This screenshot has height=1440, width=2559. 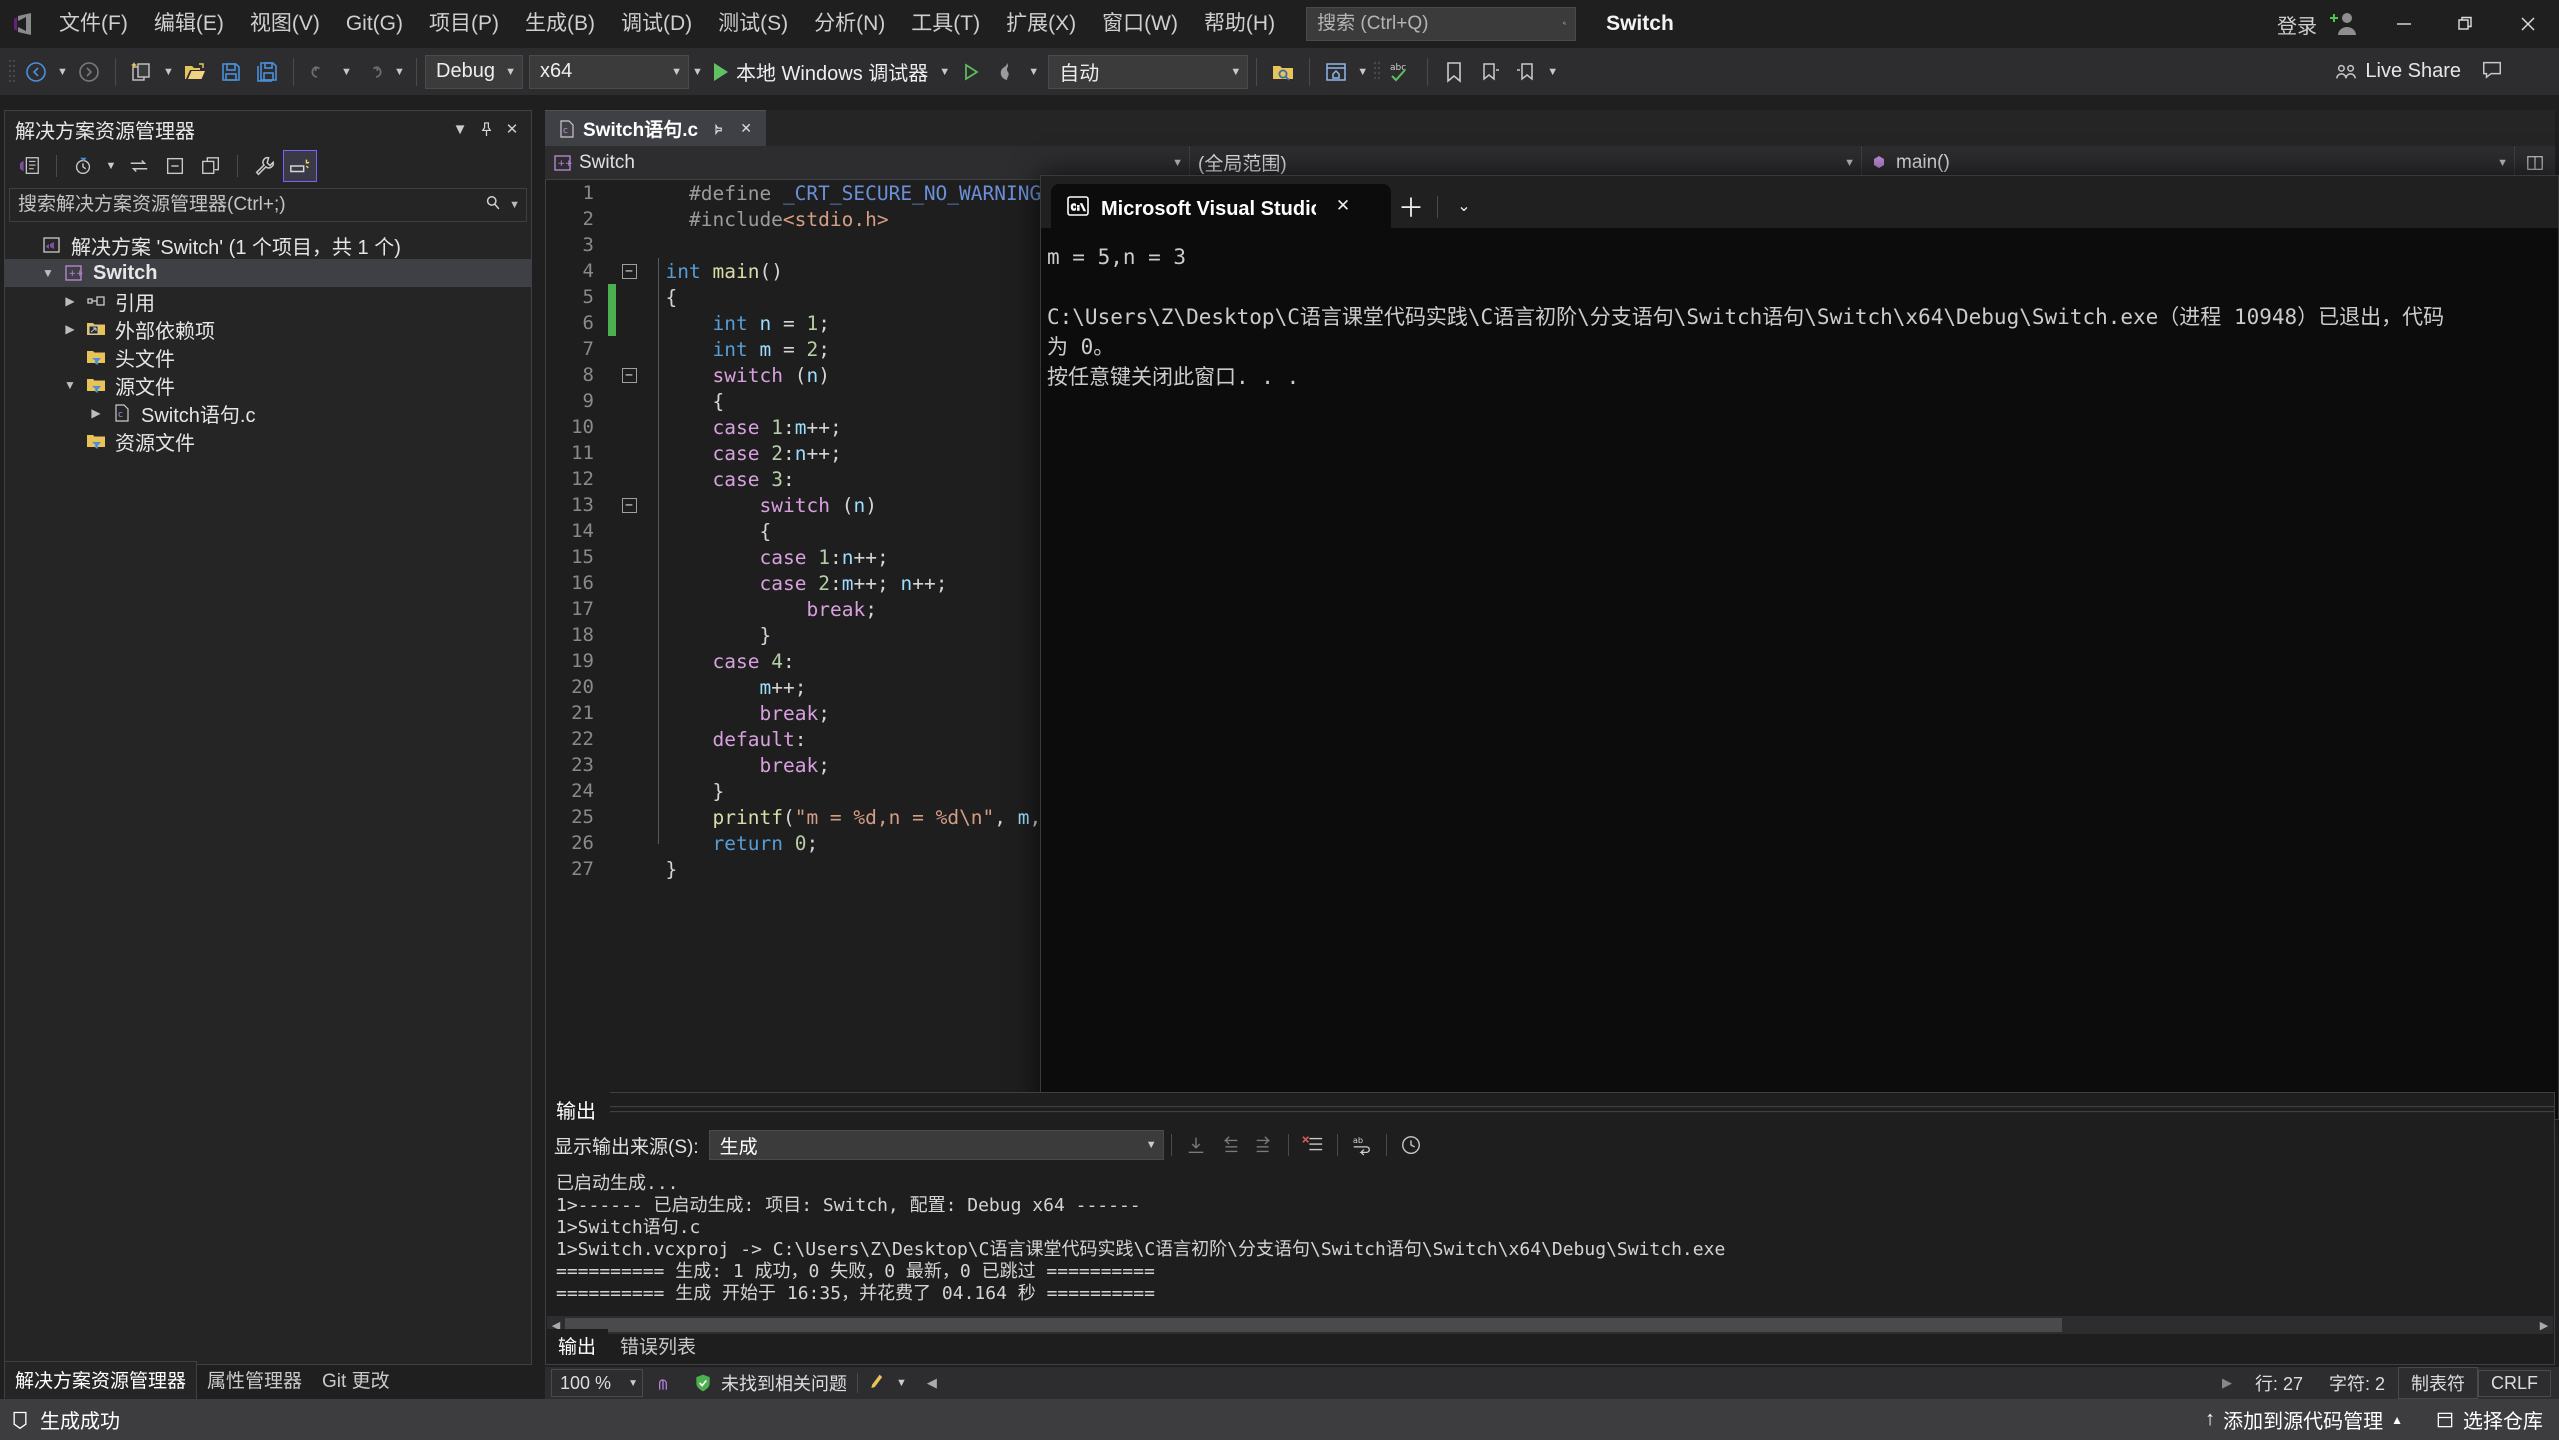 I want to click on pin-tab-icon, so click(x=716, y=129).